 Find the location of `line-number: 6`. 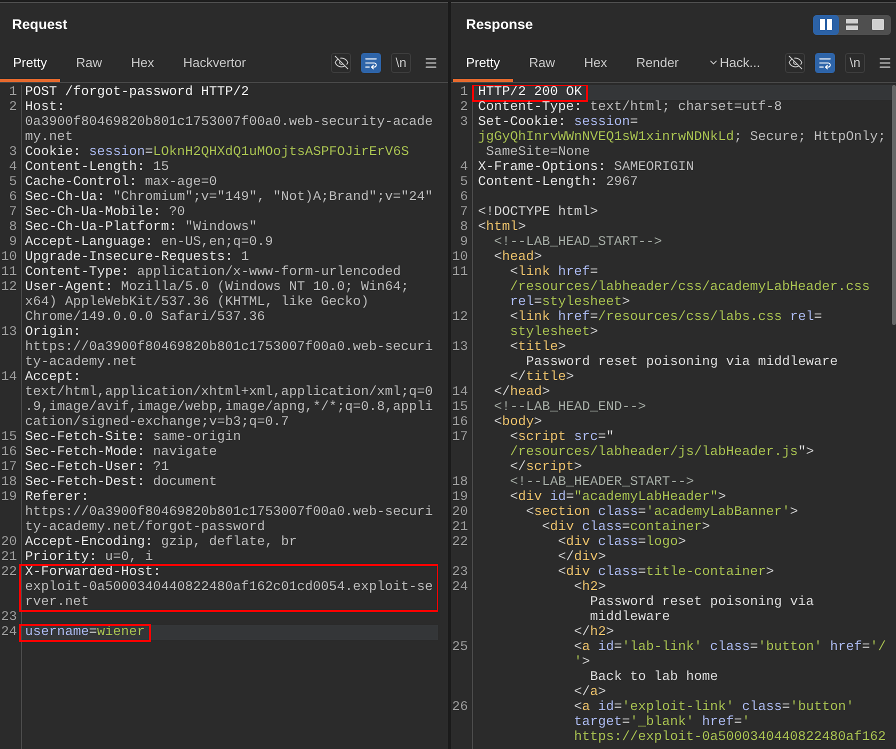

line-number: 6 is located at coordinates (13, 197).